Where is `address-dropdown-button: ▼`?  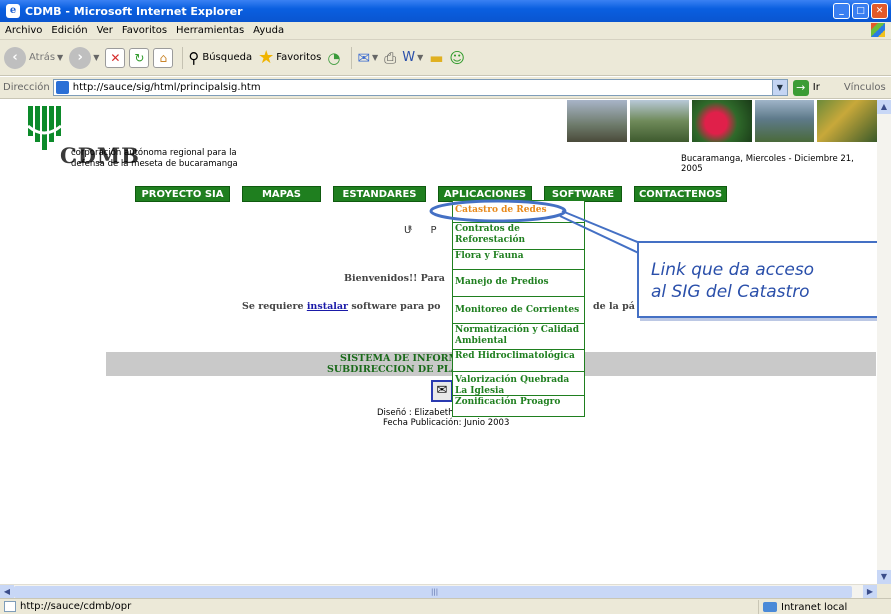
address-dropdown-button: ▼ is located at coordinates (779, 87).